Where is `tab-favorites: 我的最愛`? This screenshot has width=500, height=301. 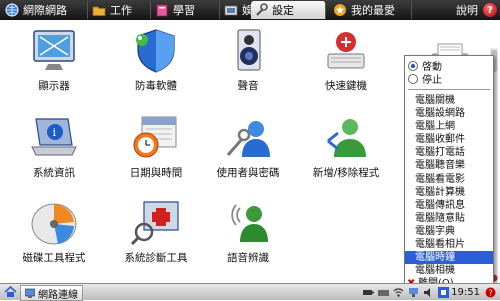
tab-favorites: 我的最愛 is located at coordinates (371, 10).